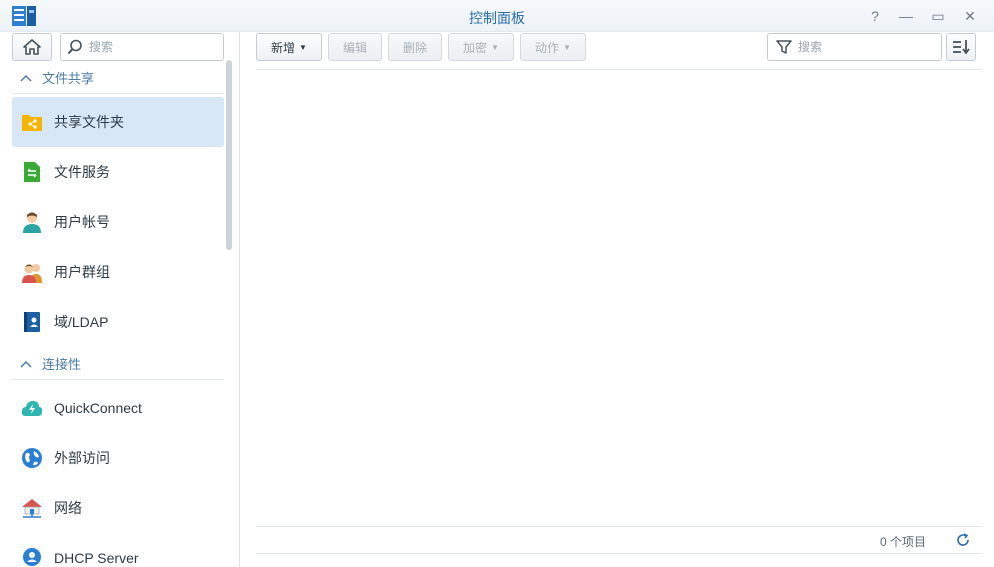 Image resolution: width=994 pixels, height=567 pixels. I want to click on encrypt-button: 加密 ▼, so click(481, 47).